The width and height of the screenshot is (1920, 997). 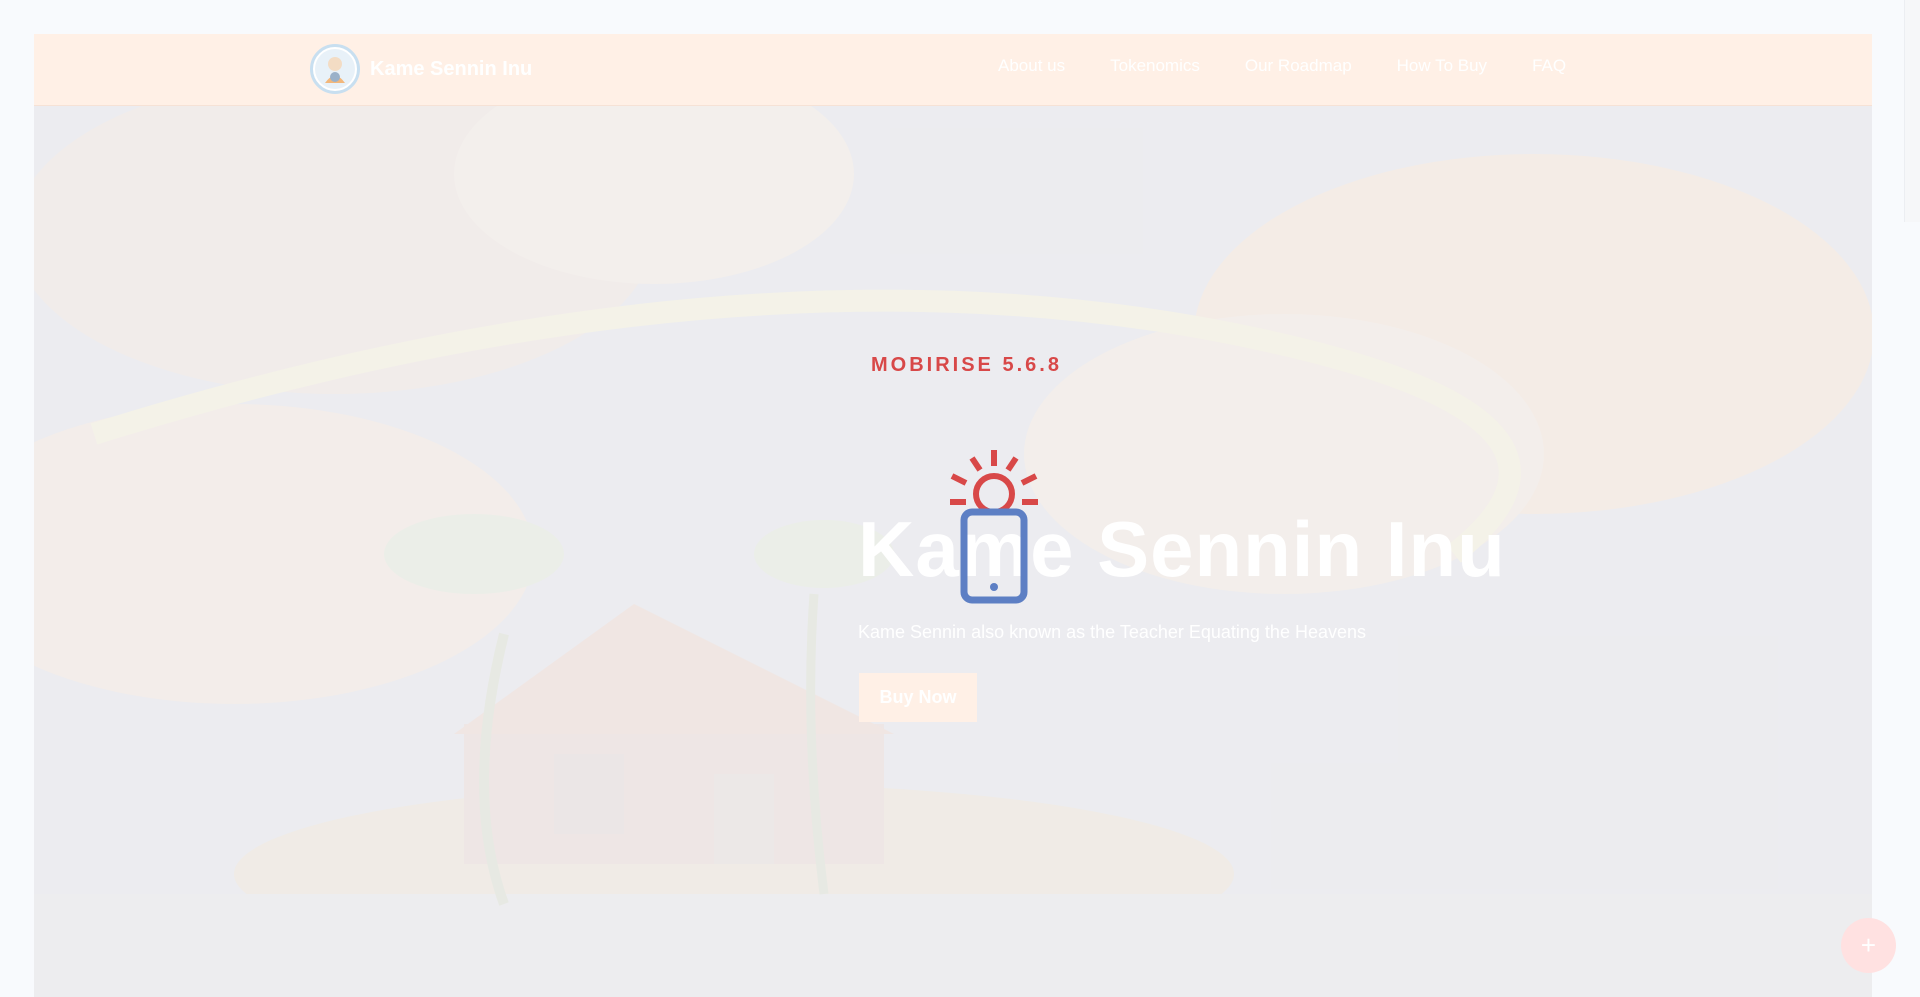 I want to click on brand-logo-icon, so click(x=335, y=69).